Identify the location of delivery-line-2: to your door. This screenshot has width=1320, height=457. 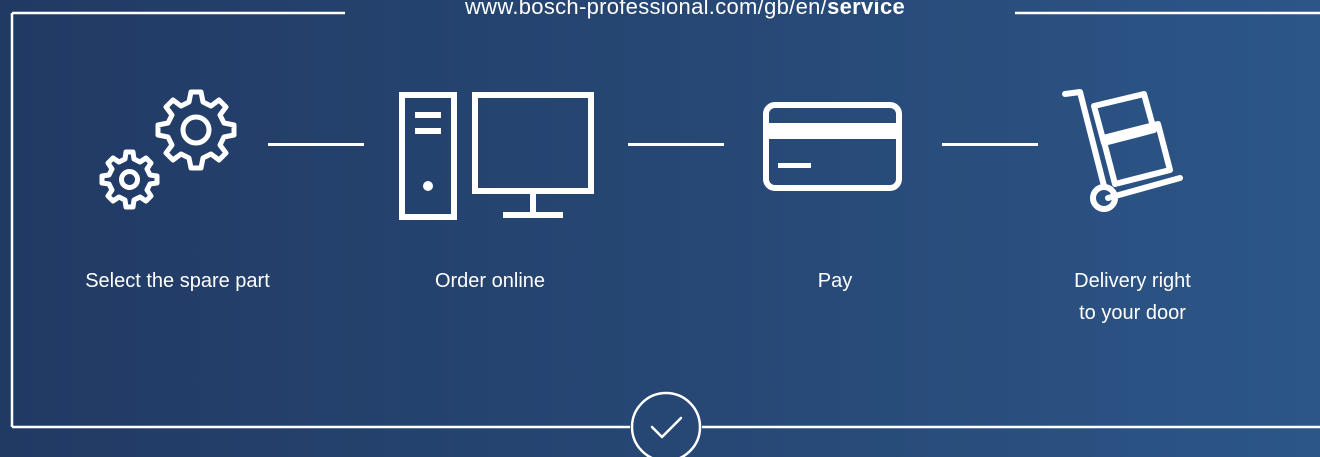
(1132, 313).